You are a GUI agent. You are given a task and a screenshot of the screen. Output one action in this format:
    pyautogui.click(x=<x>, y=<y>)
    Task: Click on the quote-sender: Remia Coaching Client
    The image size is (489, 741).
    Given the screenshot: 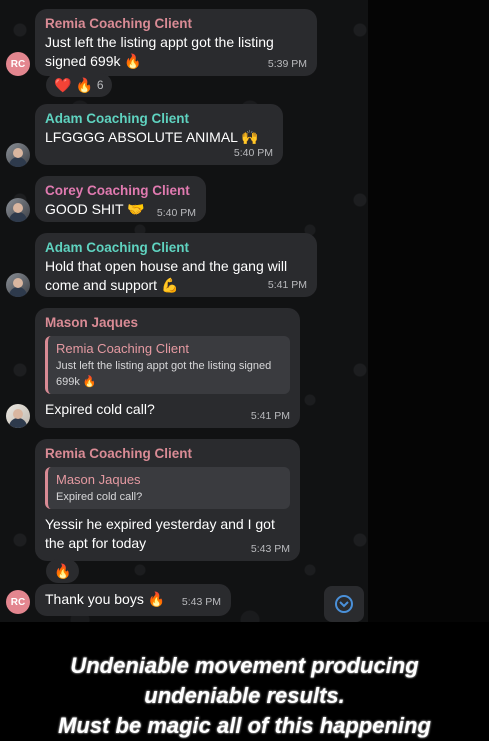 What is the action you would take?
    pyautogui.click(x=122, y=348)
    